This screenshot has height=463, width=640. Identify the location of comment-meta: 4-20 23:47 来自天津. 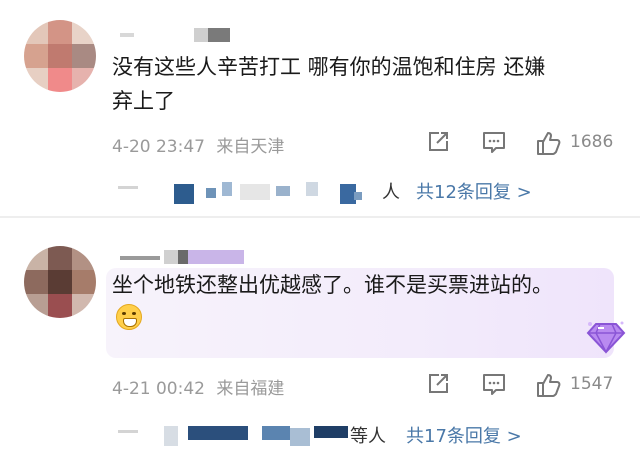
(198, 144).